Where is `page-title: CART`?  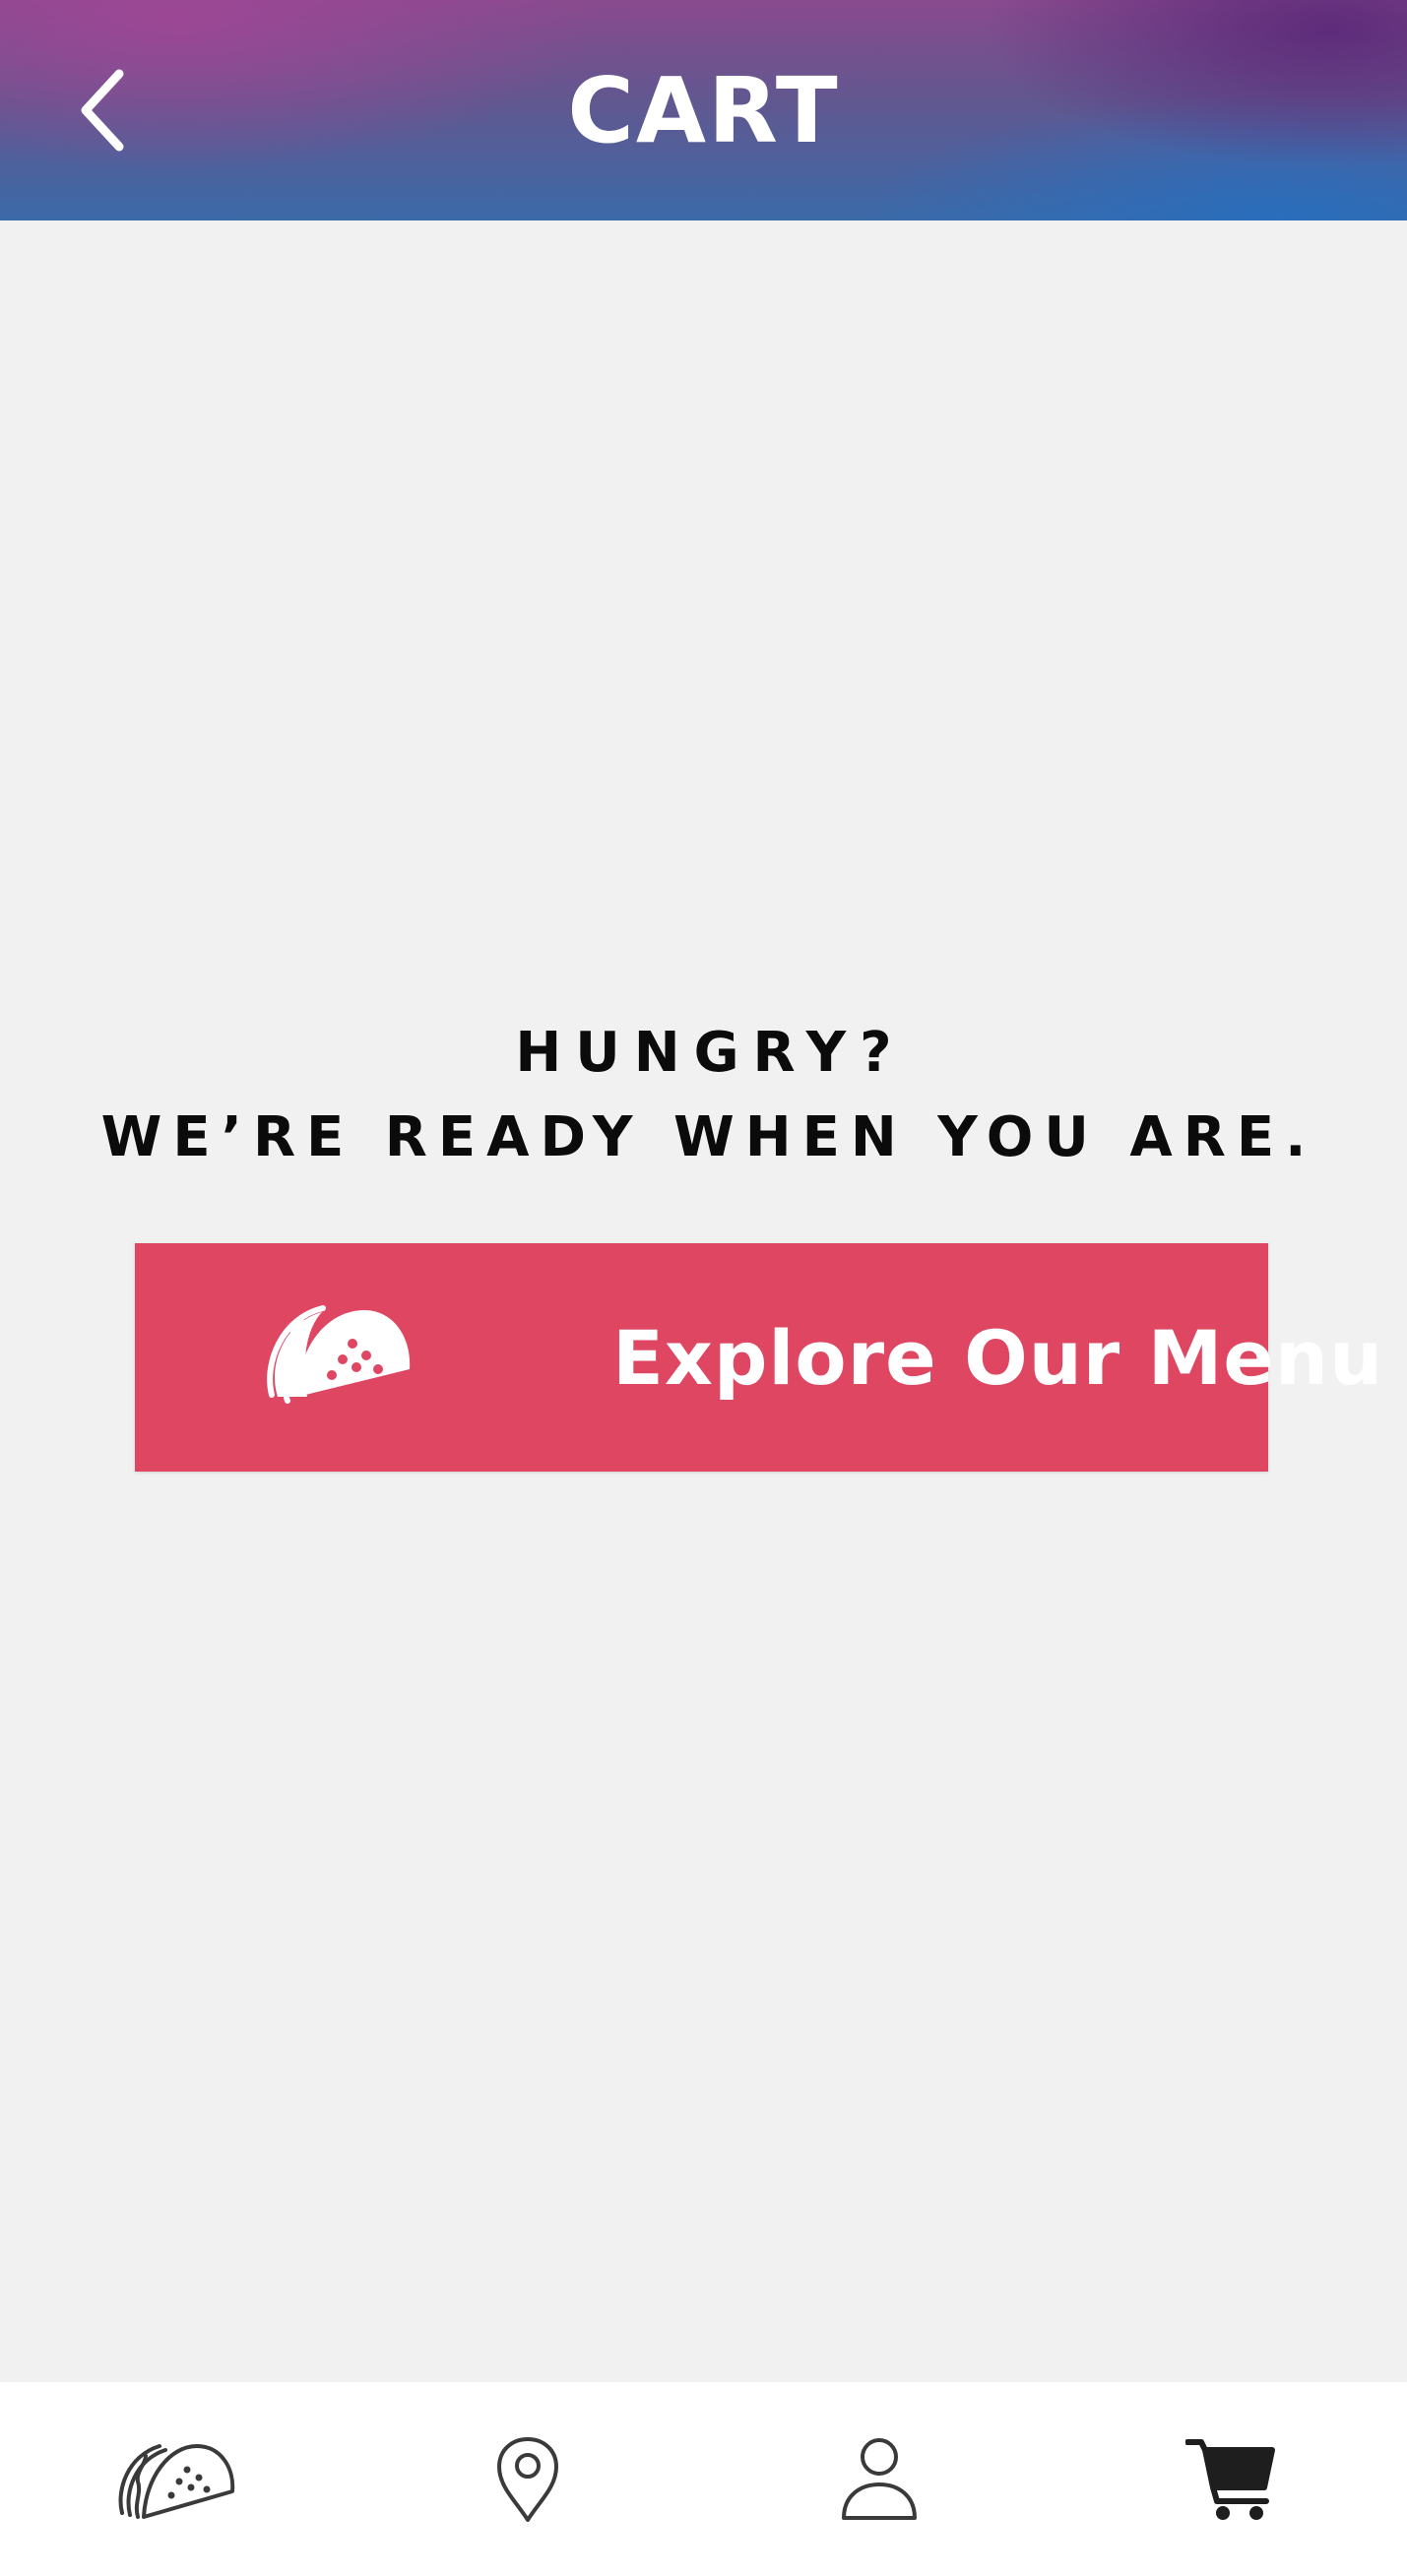
page-title: CART is located at coordinates (703, 110).